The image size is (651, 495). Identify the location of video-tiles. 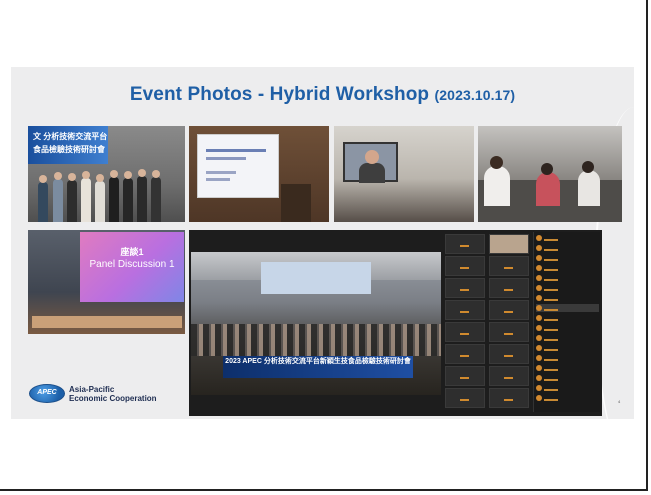
(488, 323).